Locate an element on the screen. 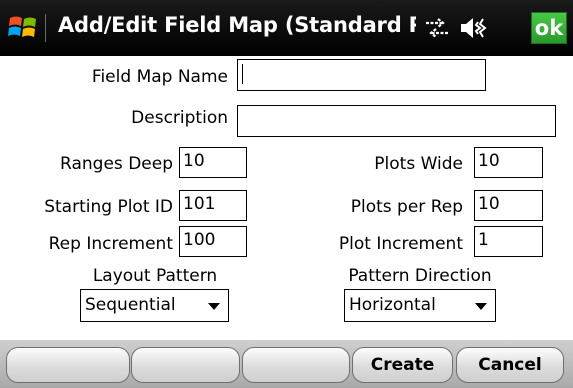 Image resolution: width=573 pixels, height=388 pixels. windows-start-icon is located at coordinates (23, 27).